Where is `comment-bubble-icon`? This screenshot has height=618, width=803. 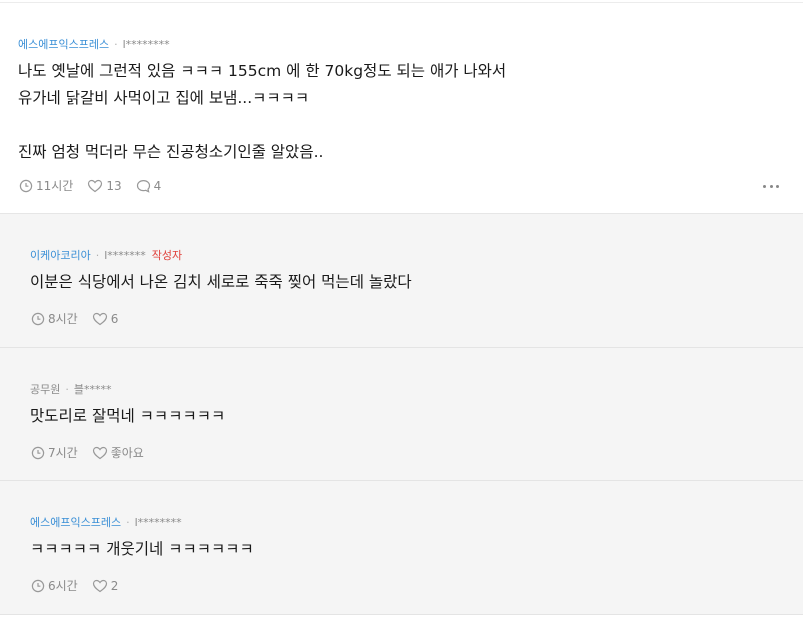 comment-bubble-icon is located at coordinates (143, 186).